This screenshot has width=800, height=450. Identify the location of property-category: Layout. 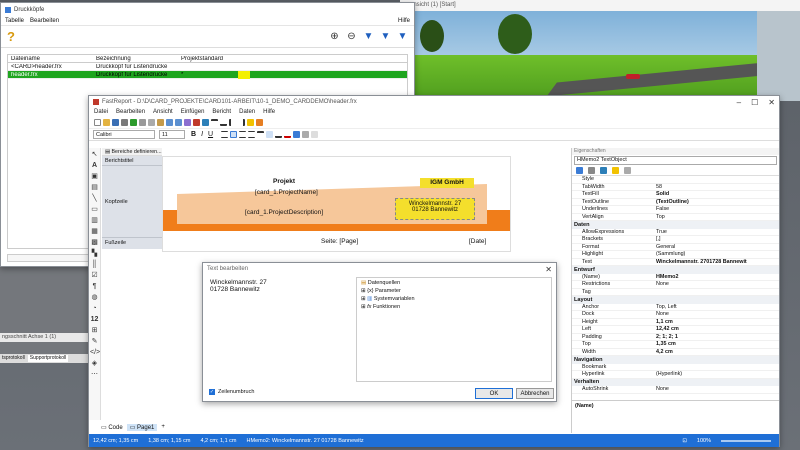
(675, 300).